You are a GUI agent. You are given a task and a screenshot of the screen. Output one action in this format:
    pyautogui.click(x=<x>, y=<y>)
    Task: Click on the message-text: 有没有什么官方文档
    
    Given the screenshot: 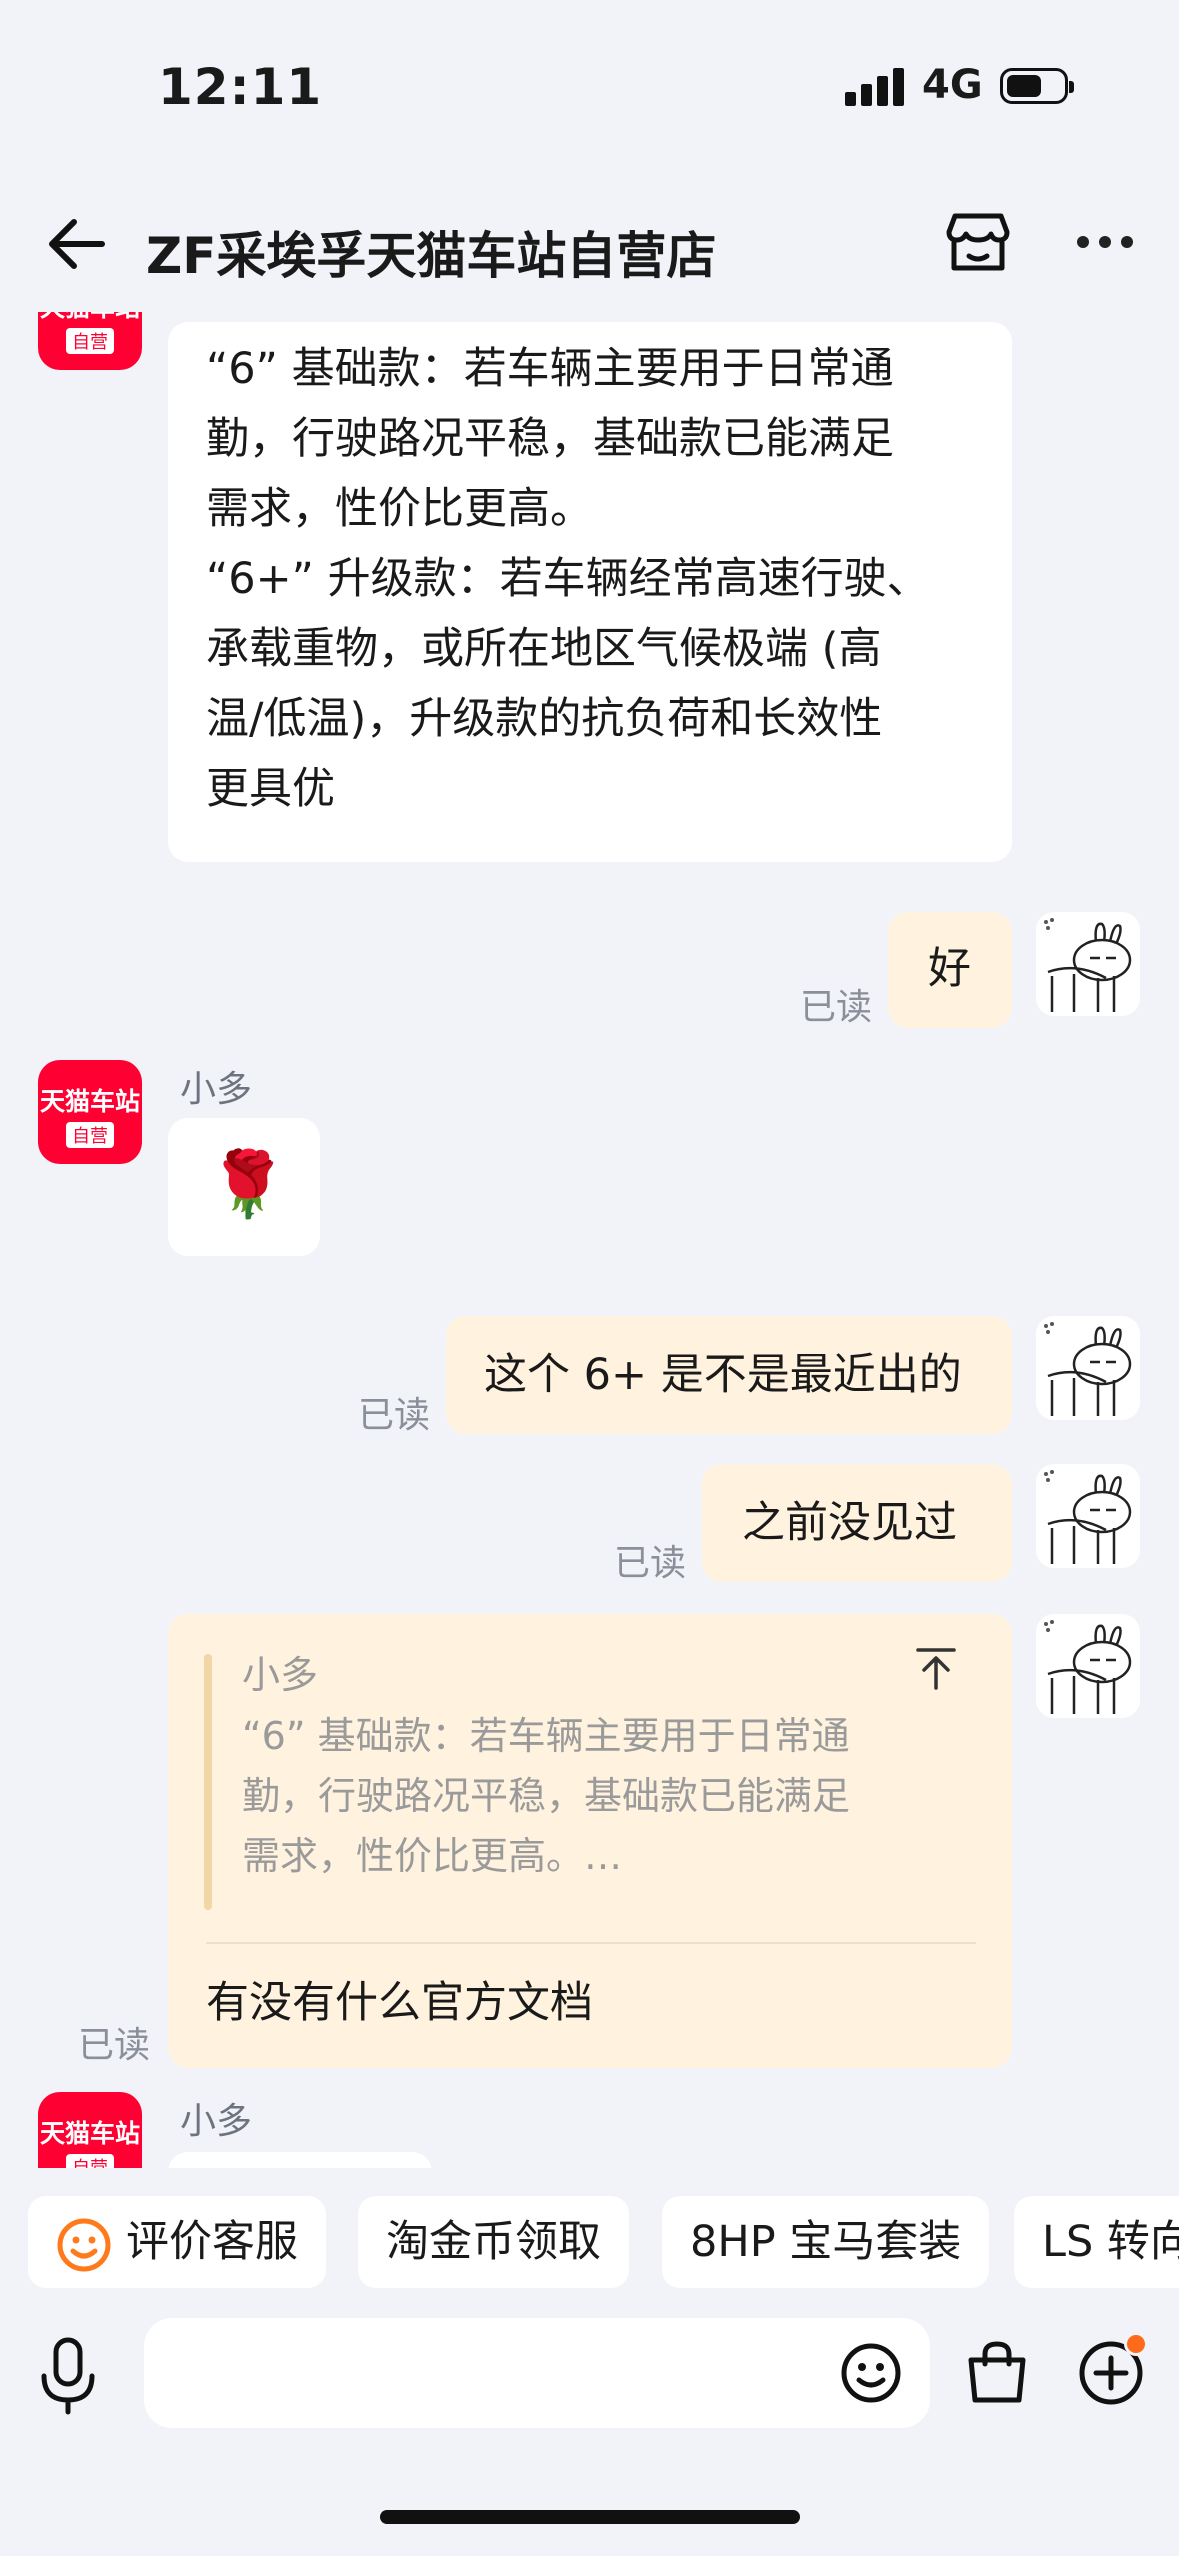 What is the action you would take?
    pyautogui.click(x=399, y=2003)
    